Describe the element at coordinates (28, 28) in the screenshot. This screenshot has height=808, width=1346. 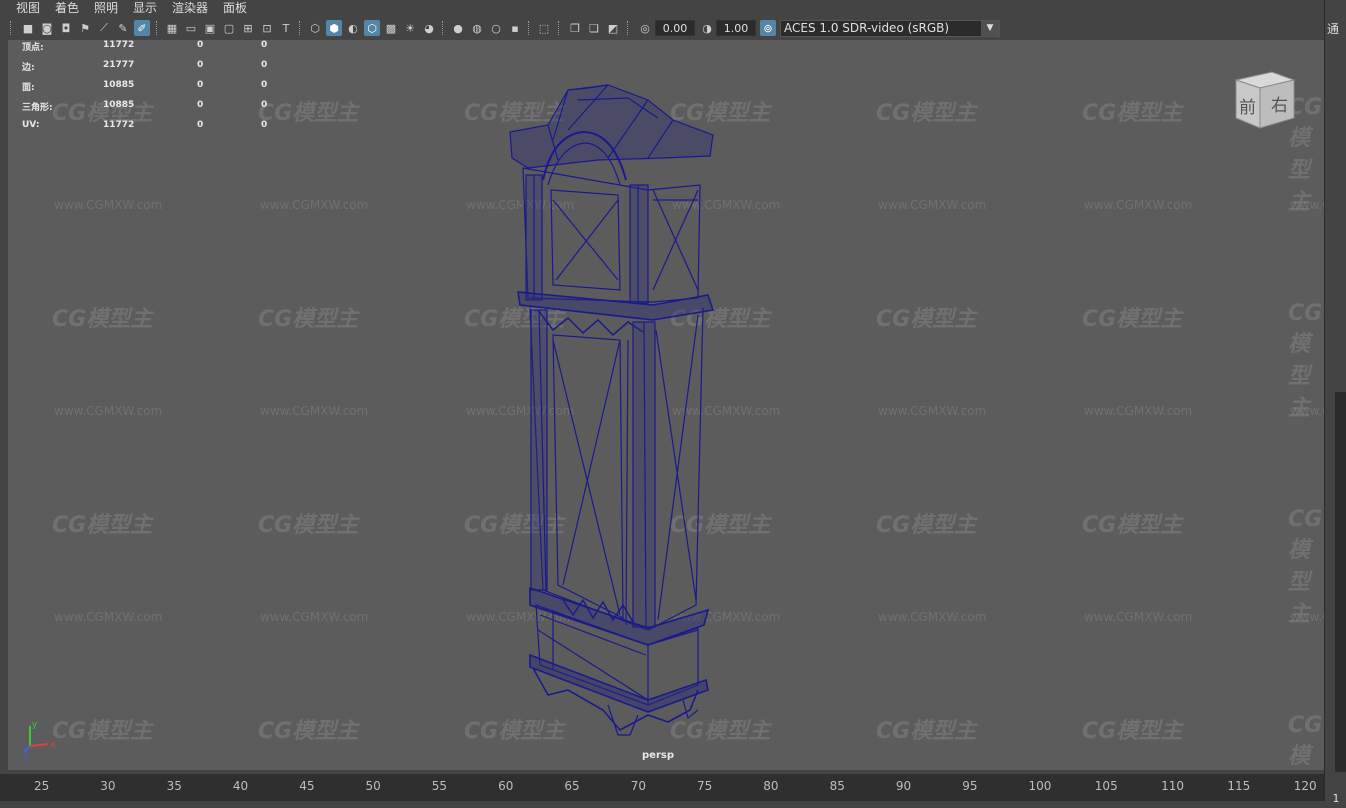
I see `select-camera-icon: ■` at that location.